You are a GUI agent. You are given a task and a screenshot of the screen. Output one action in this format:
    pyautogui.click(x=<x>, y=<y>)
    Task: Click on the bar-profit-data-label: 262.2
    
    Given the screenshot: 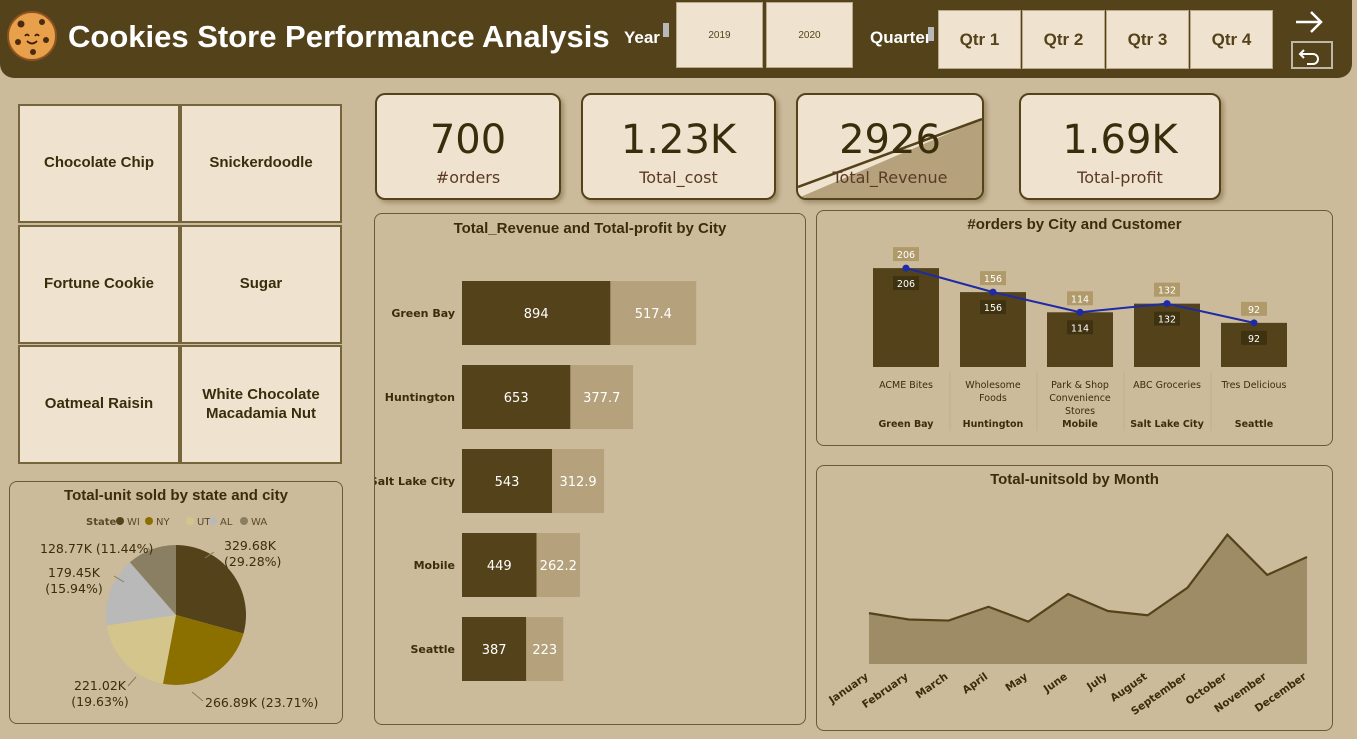 What is the action you would take?
    pyautogui.click(x=558, y=566)
    